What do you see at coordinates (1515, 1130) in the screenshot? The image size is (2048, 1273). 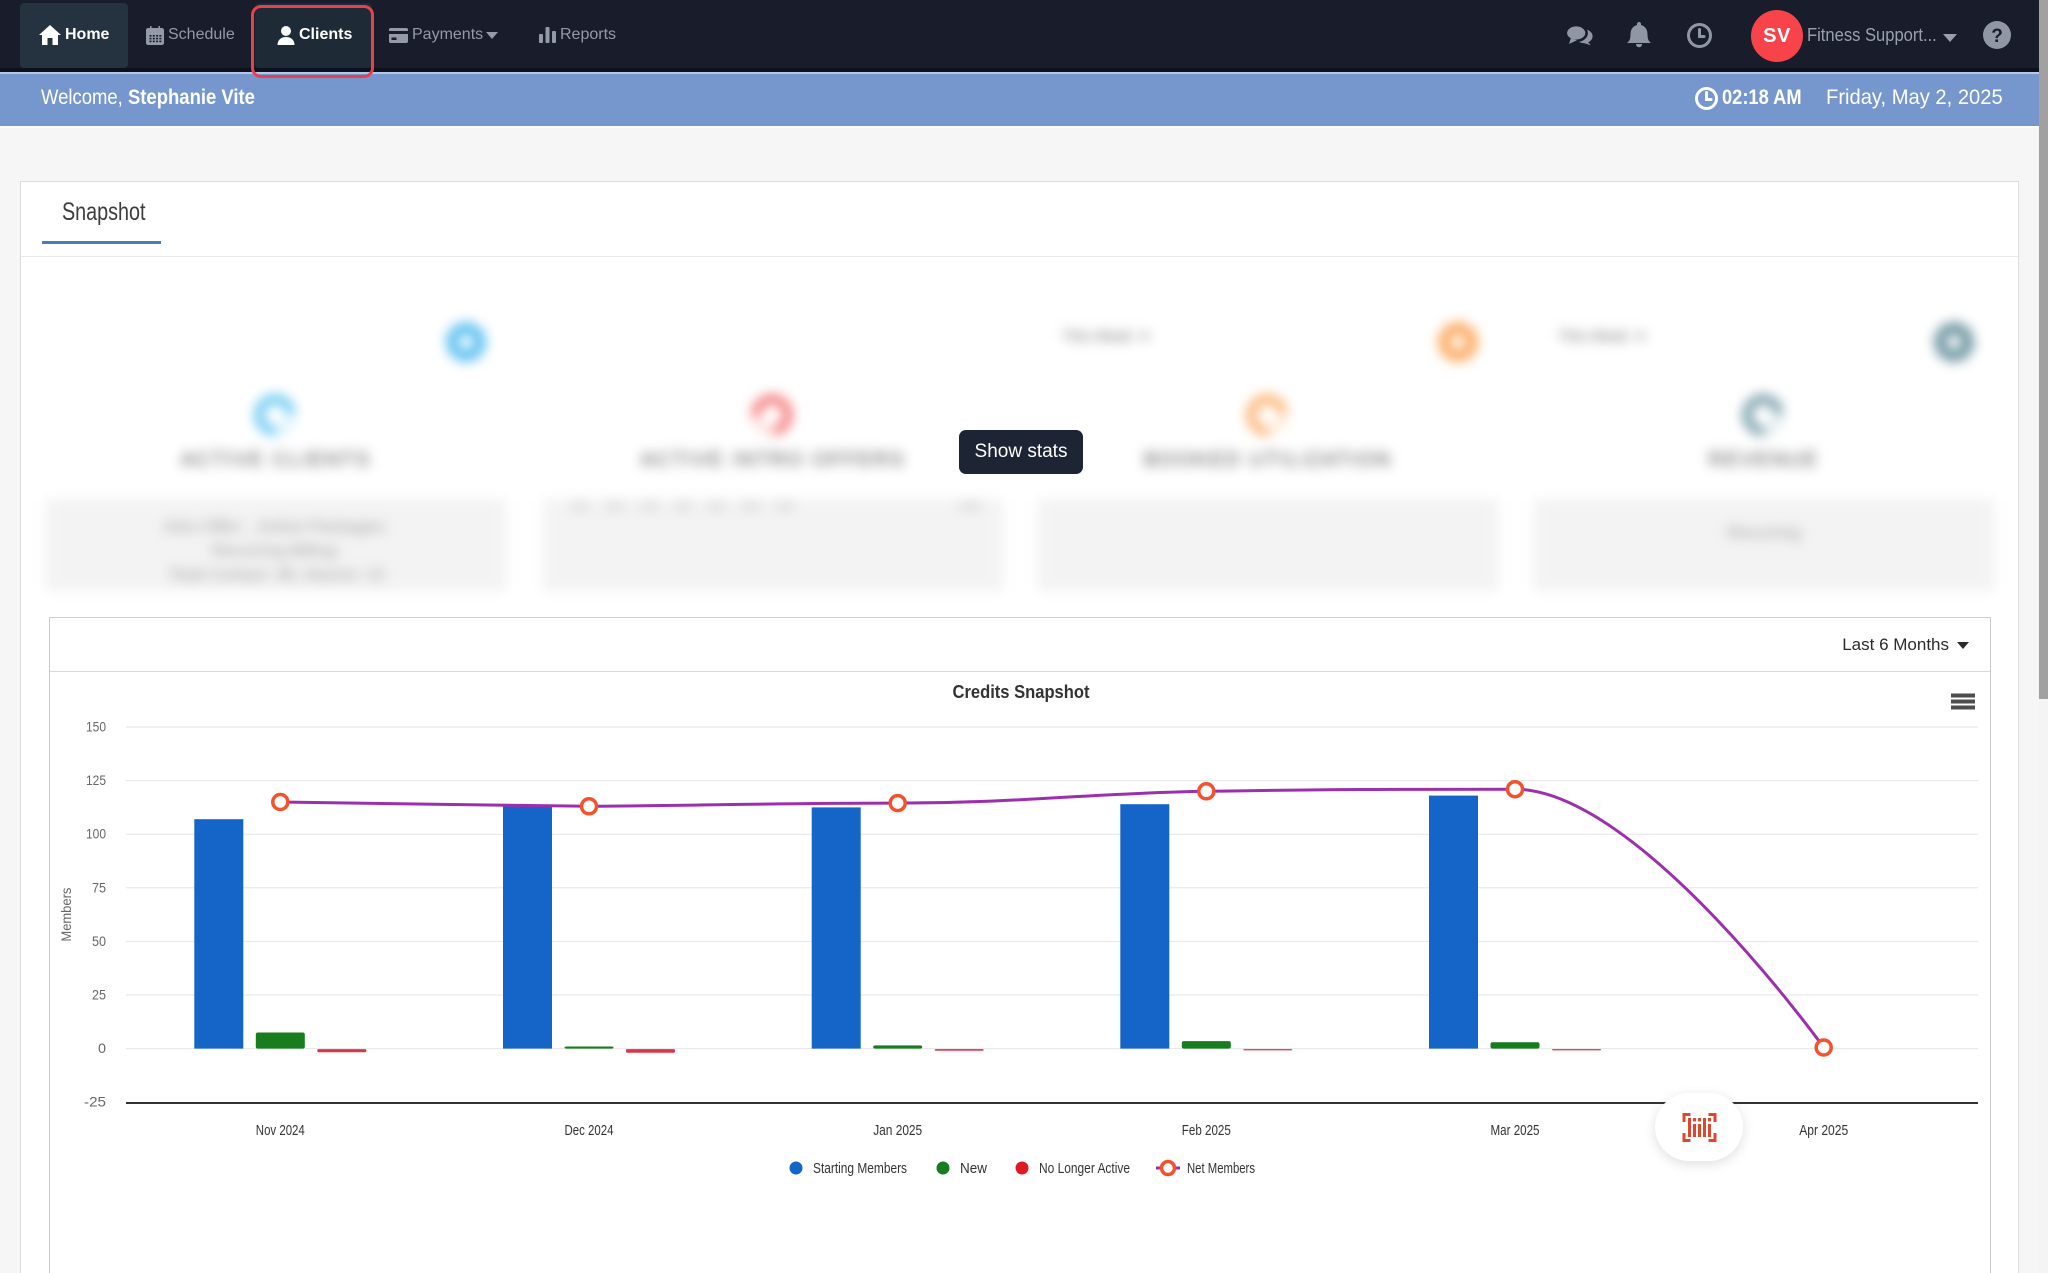 I see `svg-text: Mar 2025` at bounding box center [1515, 1130].